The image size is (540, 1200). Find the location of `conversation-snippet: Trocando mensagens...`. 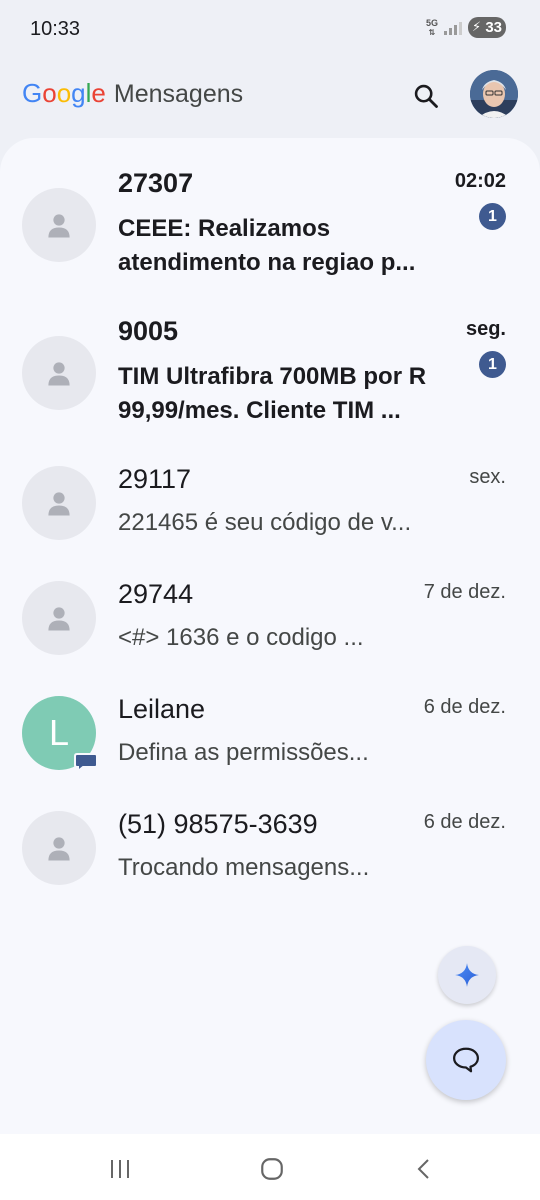

conversation-snippet: Trocando mensagens... is located at coordinates (244, 867).